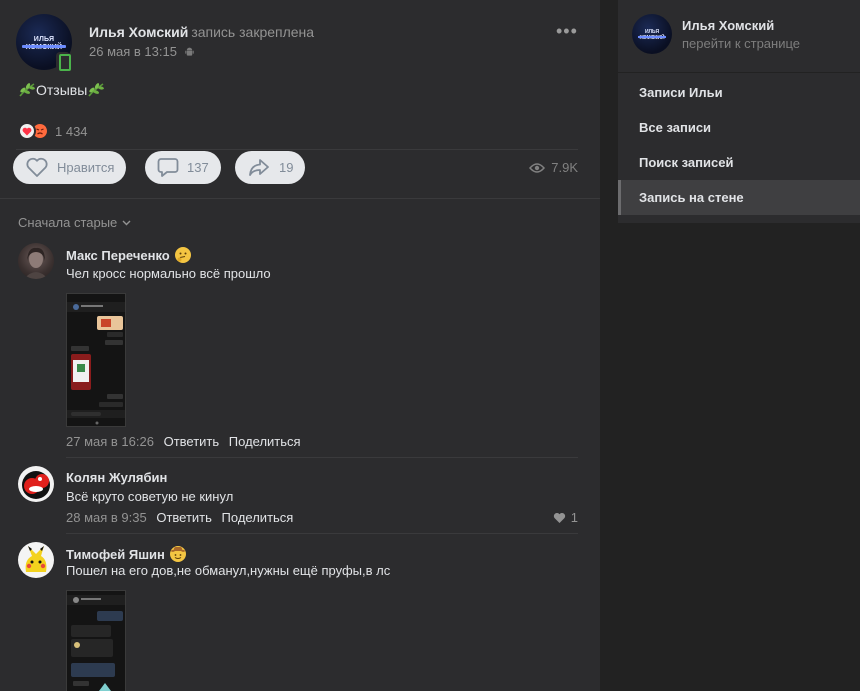 The width and height of the screenshot is (860, 691). I want to click on comments-sort-dropdown: Сначала старые, so click(74, 222).